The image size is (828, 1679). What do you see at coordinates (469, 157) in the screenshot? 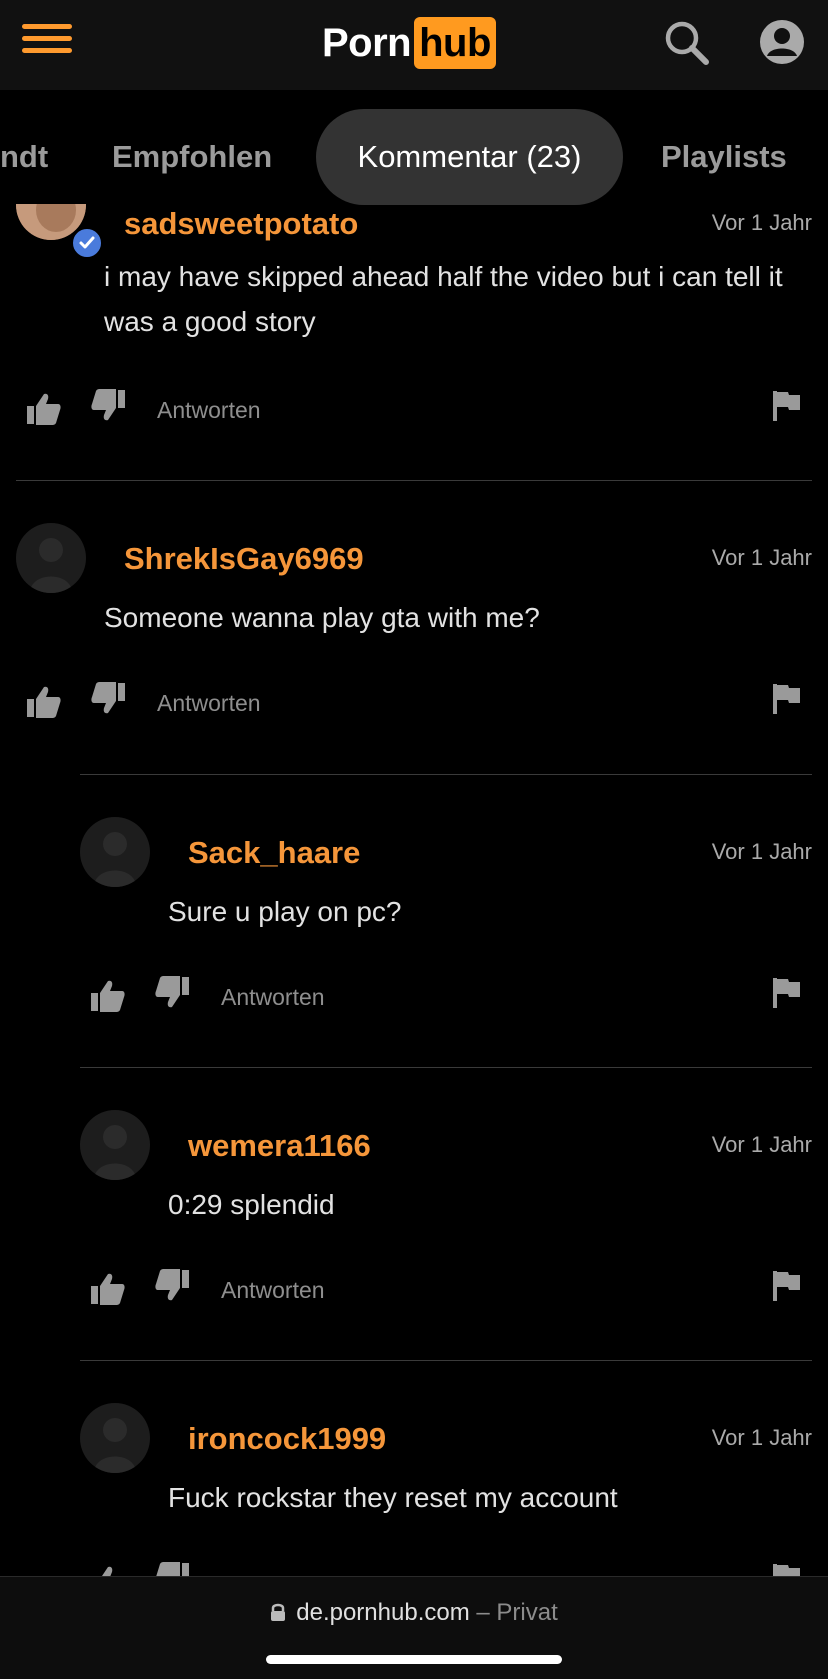
I see `tab-kommentar: Kommentar (23)` at bounding box center [469, 157].